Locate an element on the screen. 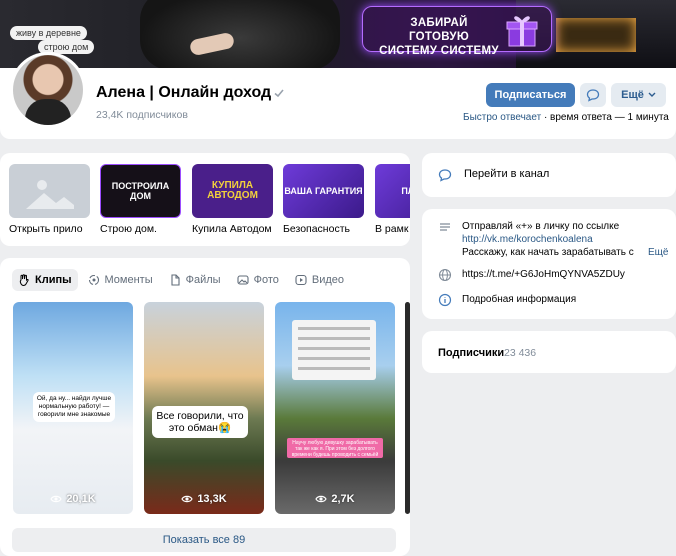 Image resolution: width=676 pixels, height=556 pixels. message-button is located at coordinates (593, 95).